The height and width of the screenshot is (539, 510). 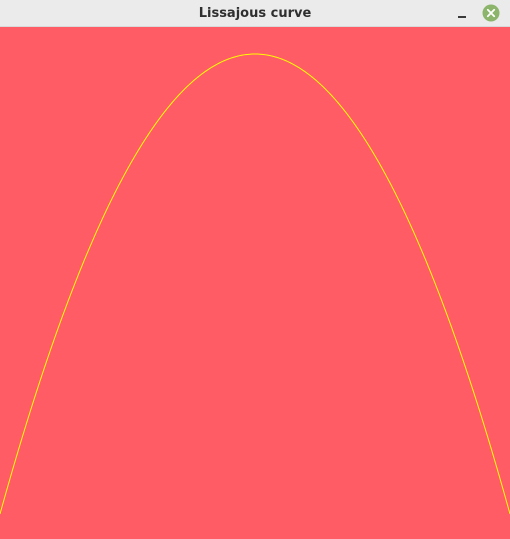 I want to click on title-bar: Lissajous curve, so click(x=255, y=13).